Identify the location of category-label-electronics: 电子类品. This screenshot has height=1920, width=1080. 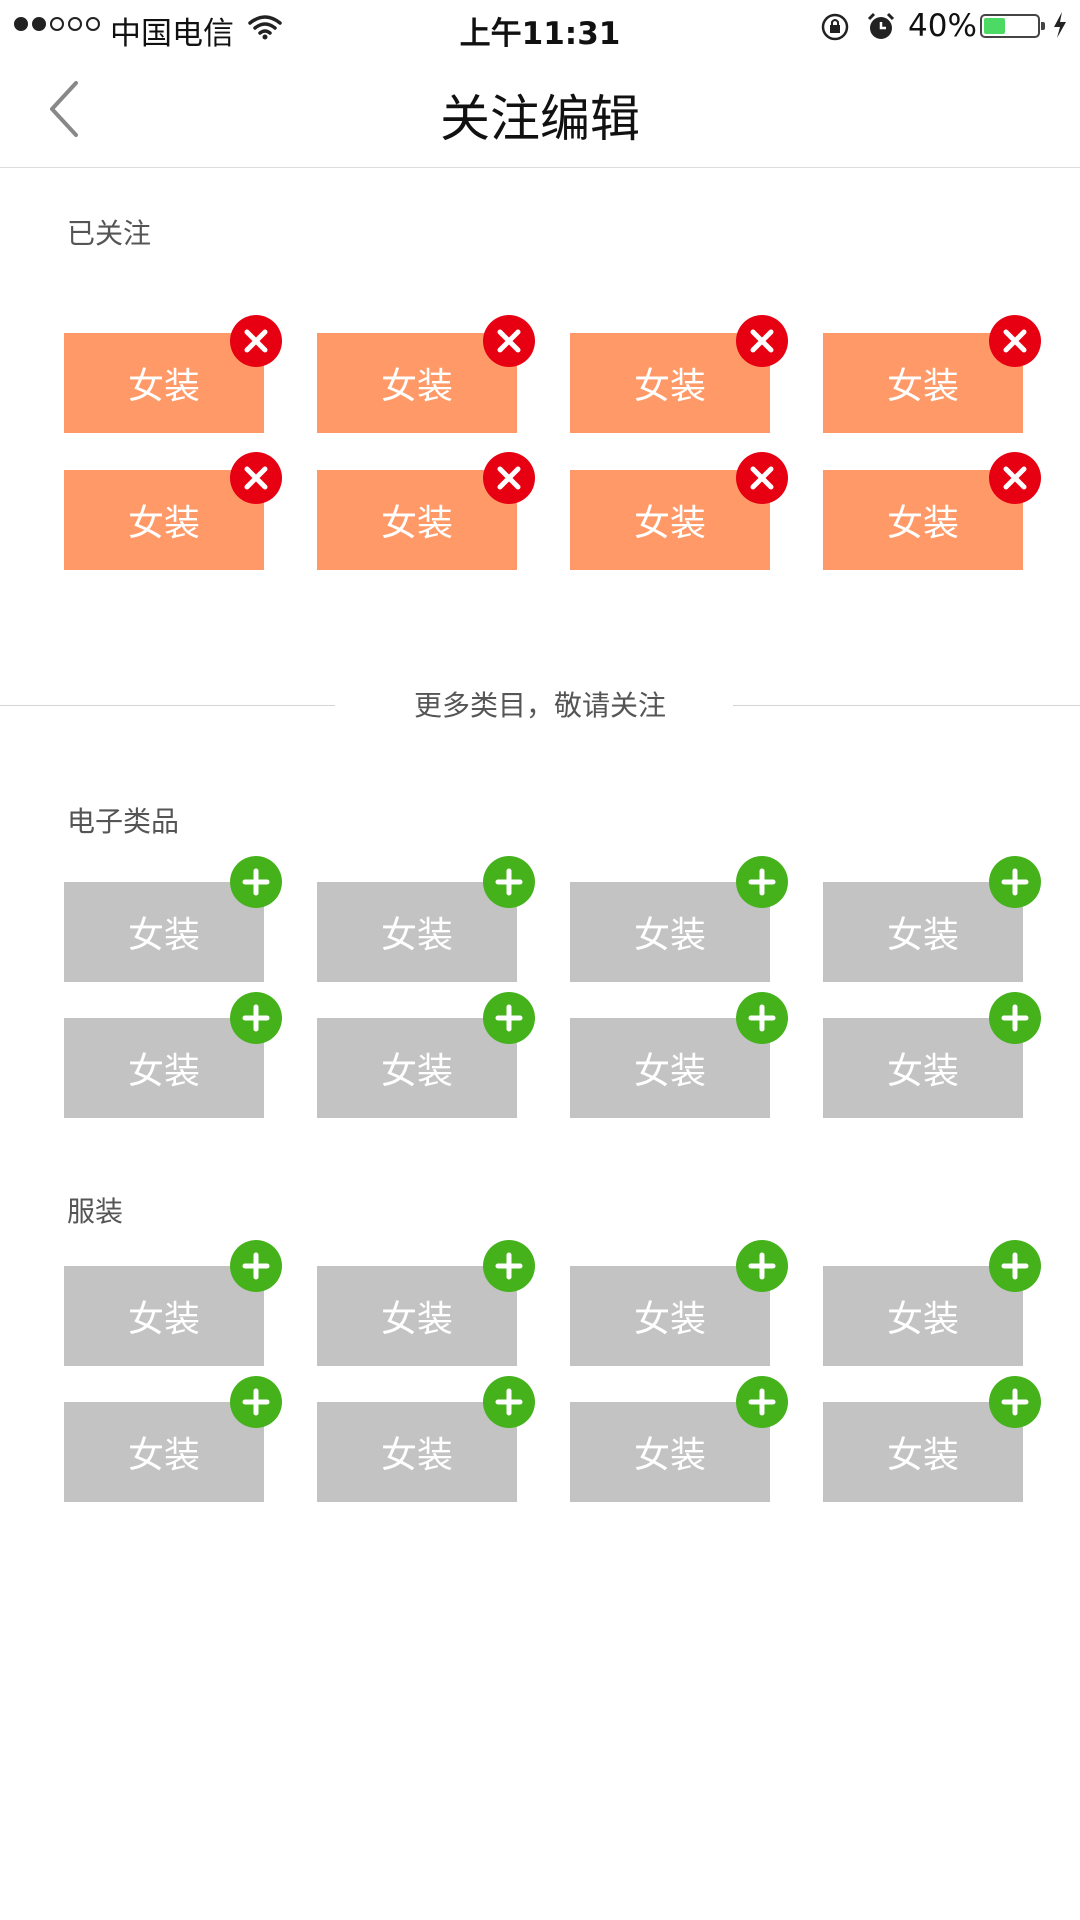
(123, 821).